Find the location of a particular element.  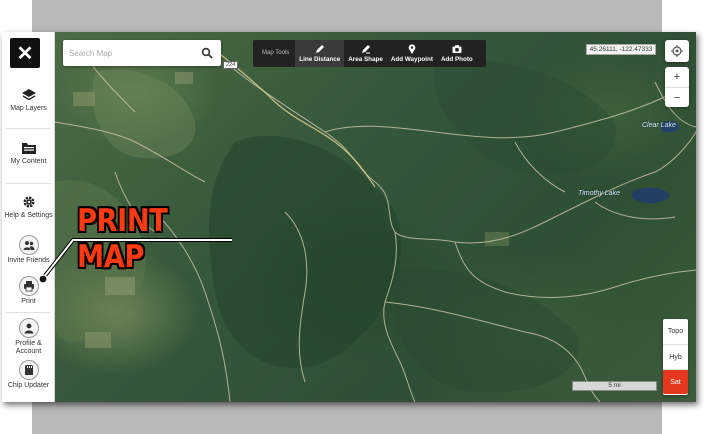

print-map-callout: PRINT MAP is located at coordinates (122, 239).